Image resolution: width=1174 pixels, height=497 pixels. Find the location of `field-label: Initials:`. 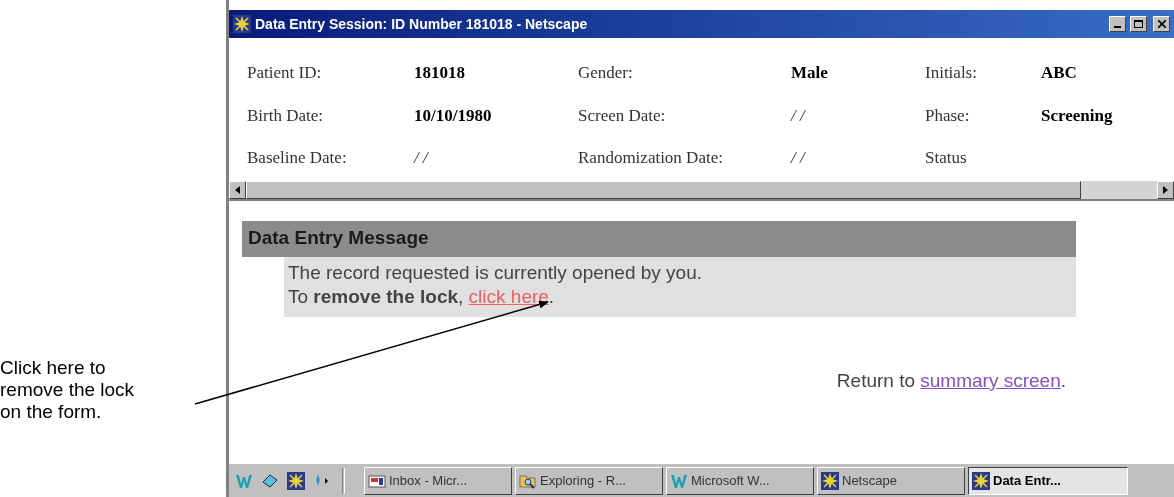

field-label: Initials: is located at coordinates (951, 73).